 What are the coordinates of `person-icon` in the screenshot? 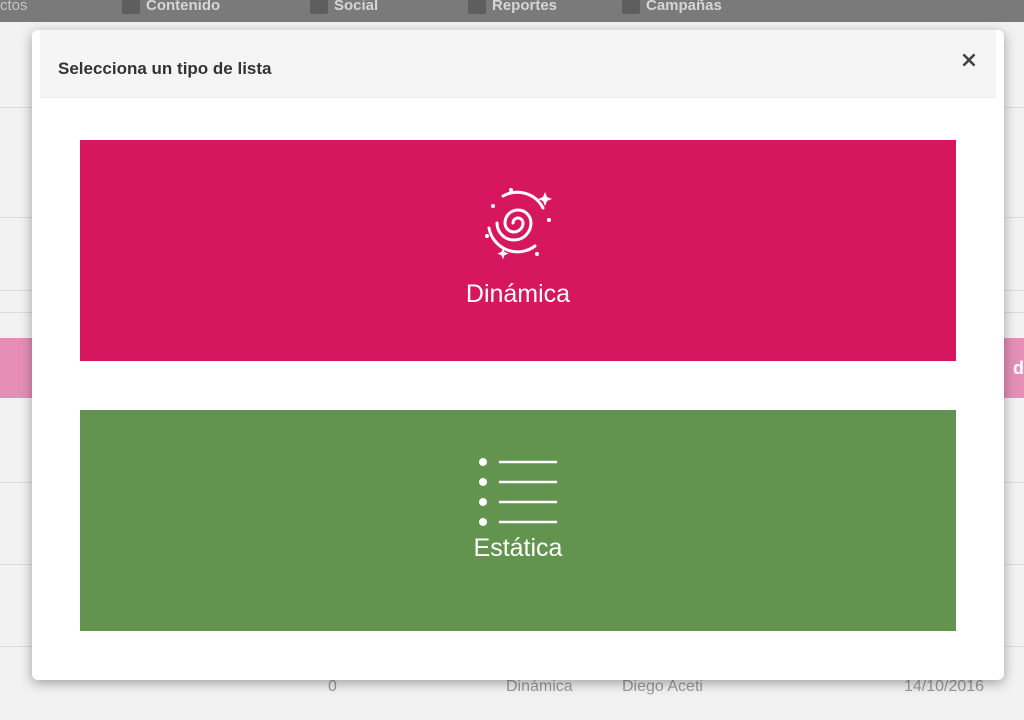 It's located at (631, 7).